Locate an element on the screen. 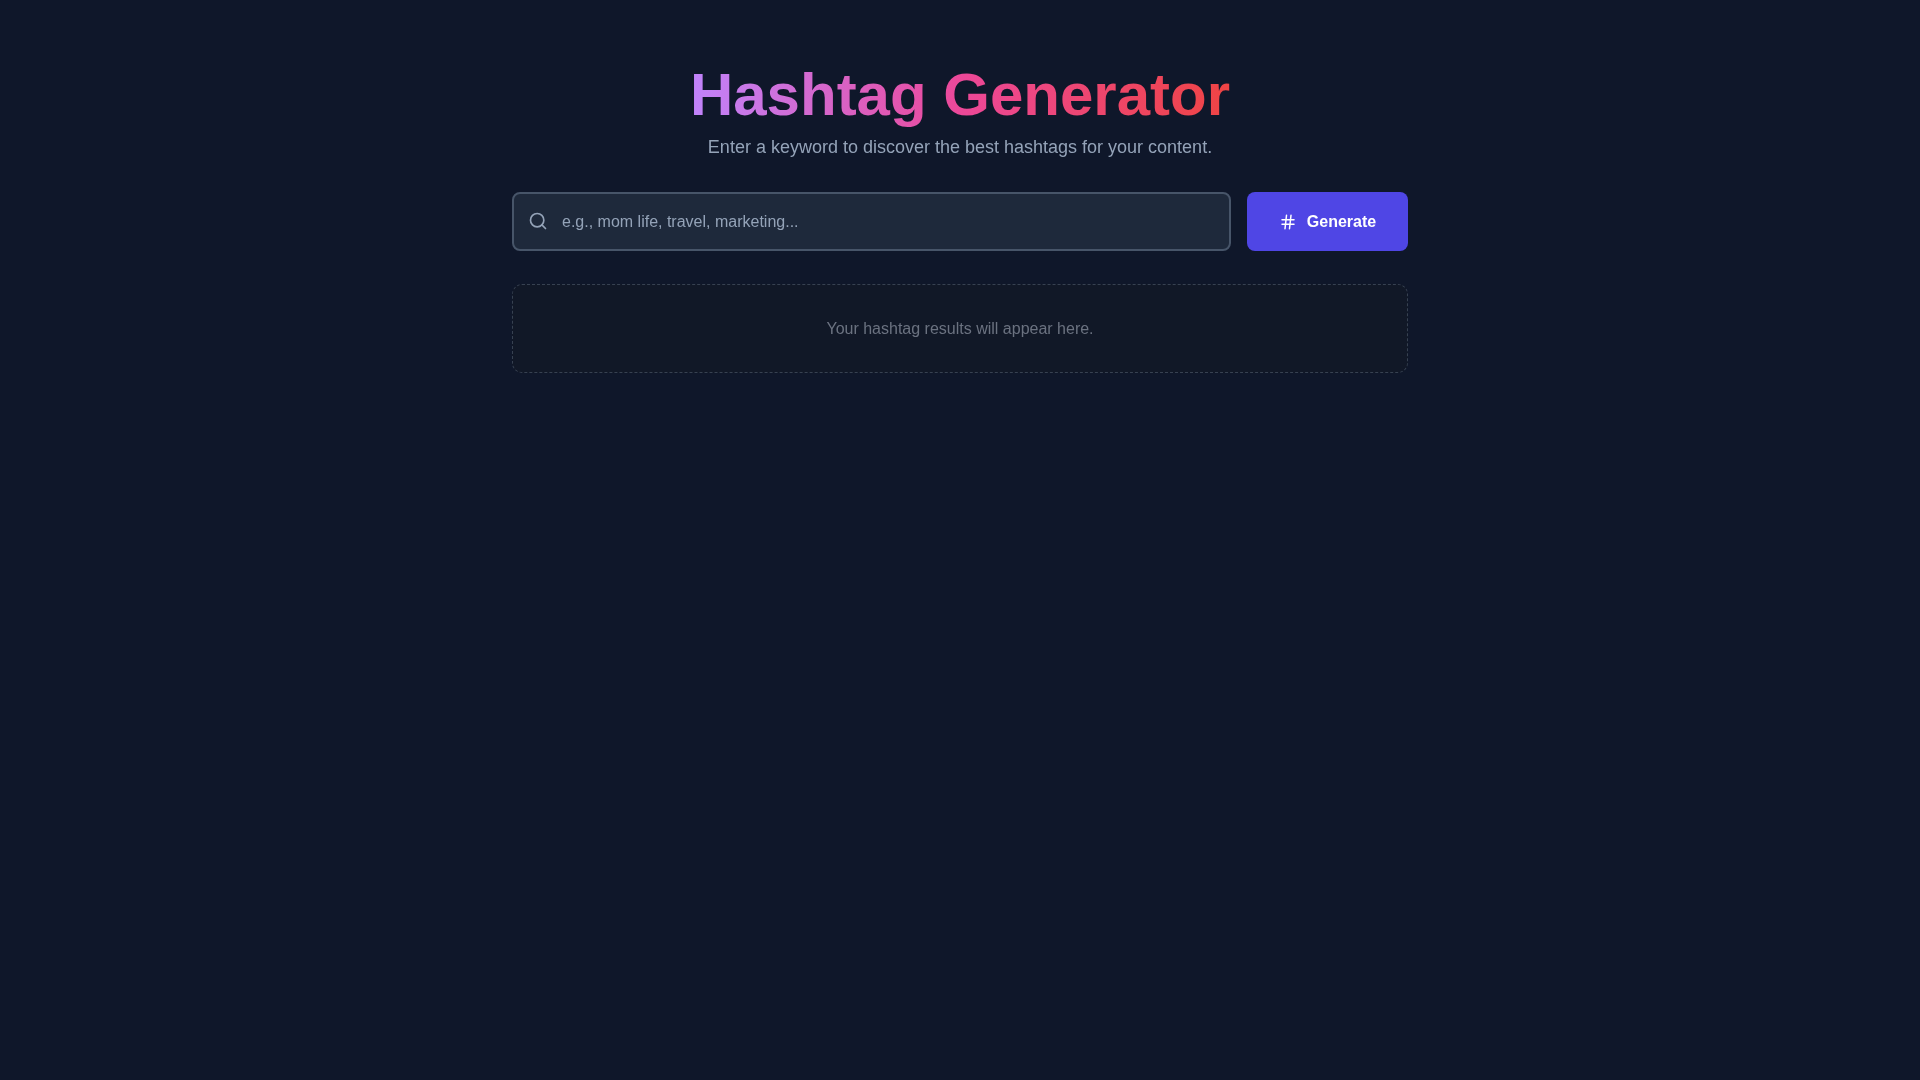 This screenshot has width=1920, height=1080. hash-icon is located at coordinates (1287, 221).